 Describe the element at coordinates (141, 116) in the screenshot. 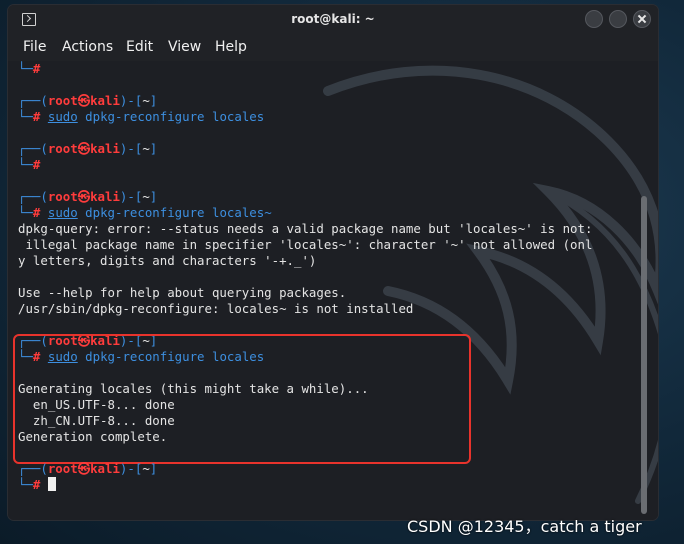

I see `command-line: └─# sudo dpkg-reconfigure locales` at that location.